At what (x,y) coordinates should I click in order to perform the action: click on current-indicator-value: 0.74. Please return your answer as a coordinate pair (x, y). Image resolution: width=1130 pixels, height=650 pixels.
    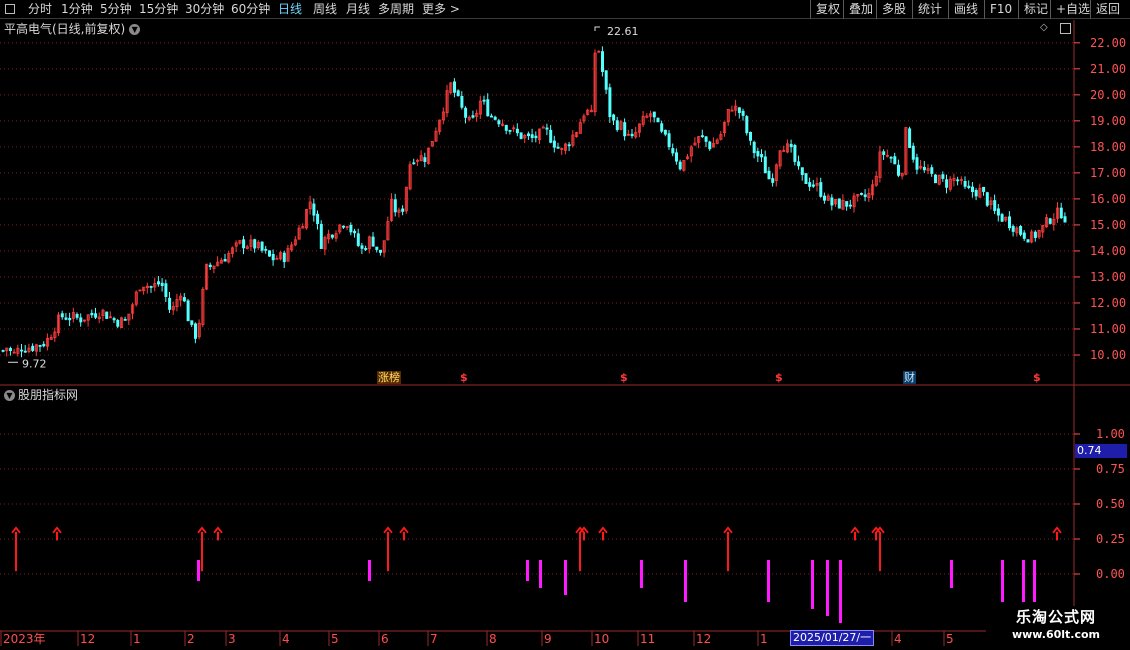
    Looking at the image, I should click on (1101, 451).